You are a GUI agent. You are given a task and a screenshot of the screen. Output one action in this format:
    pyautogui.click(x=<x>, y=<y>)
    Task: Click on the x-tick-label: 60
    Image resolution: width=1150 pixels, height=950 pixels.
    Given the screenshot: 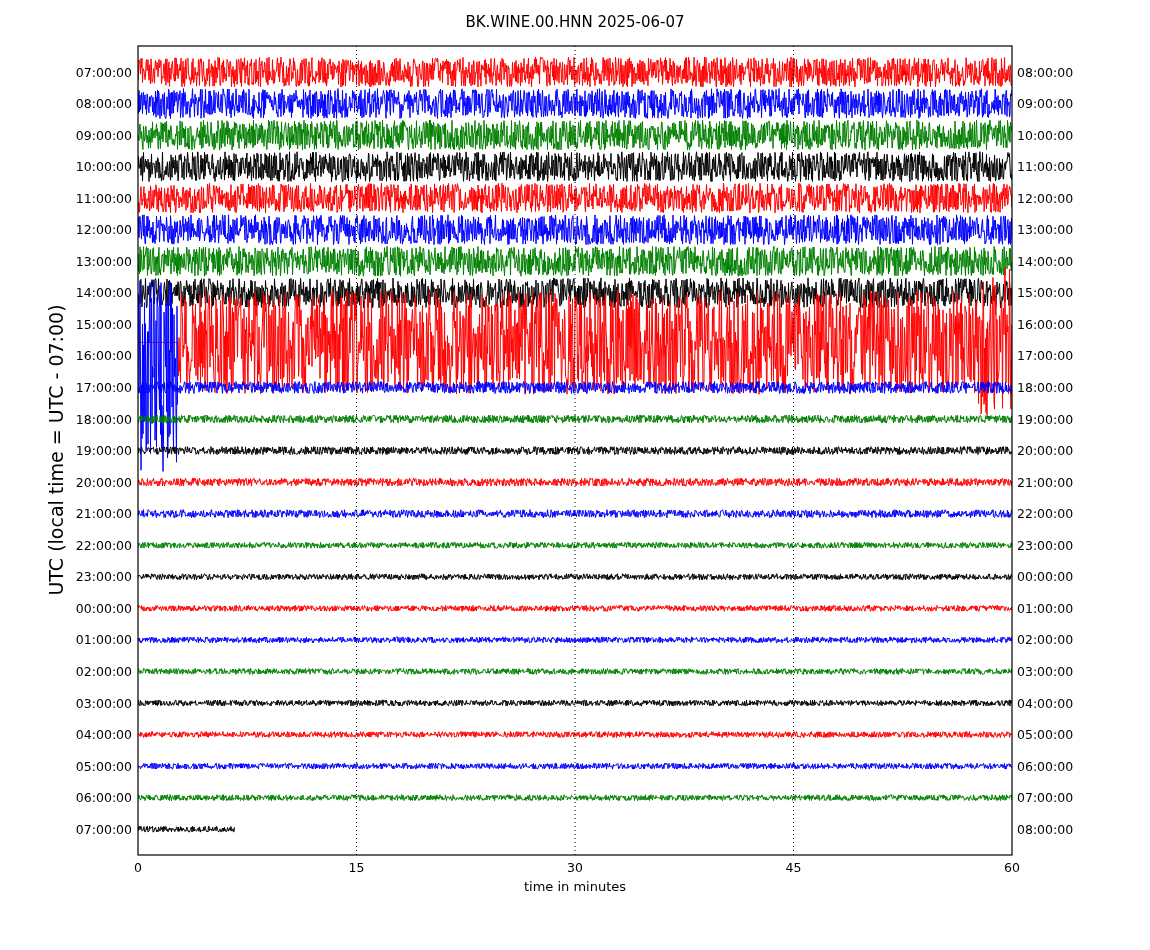 What is the action you would take?
    pyautogui.click(x=1012, y=867)
    